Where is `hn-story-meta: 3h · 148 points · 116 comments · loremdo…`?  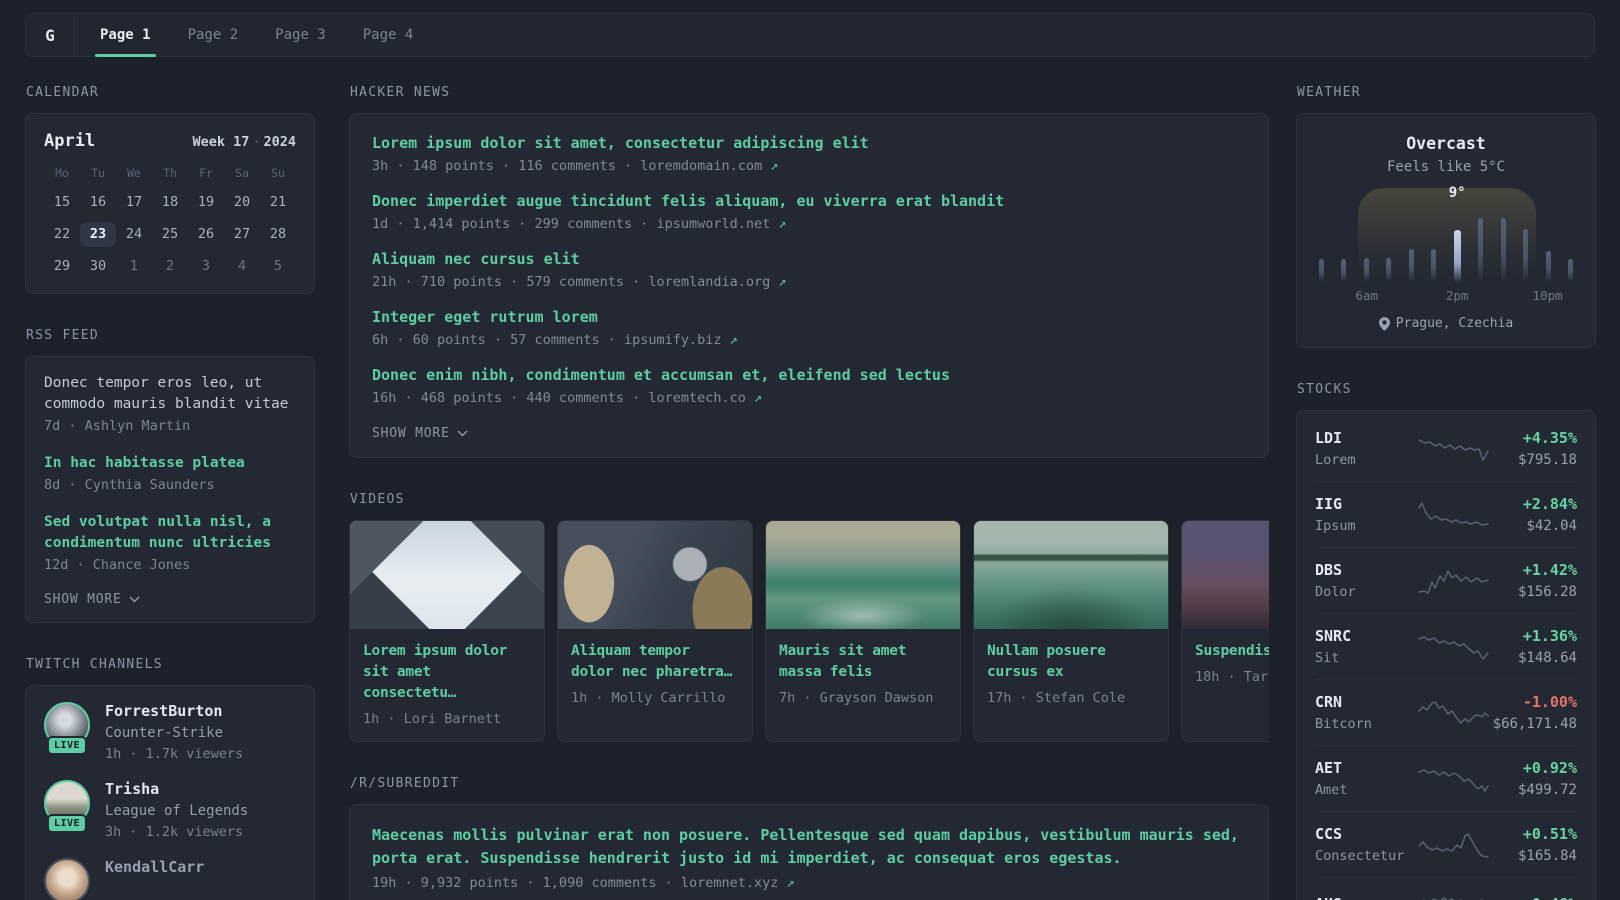 hn-story-meta: 3h · 148 points · 116 comments · loremdo… is located at coordinates (575, 166).